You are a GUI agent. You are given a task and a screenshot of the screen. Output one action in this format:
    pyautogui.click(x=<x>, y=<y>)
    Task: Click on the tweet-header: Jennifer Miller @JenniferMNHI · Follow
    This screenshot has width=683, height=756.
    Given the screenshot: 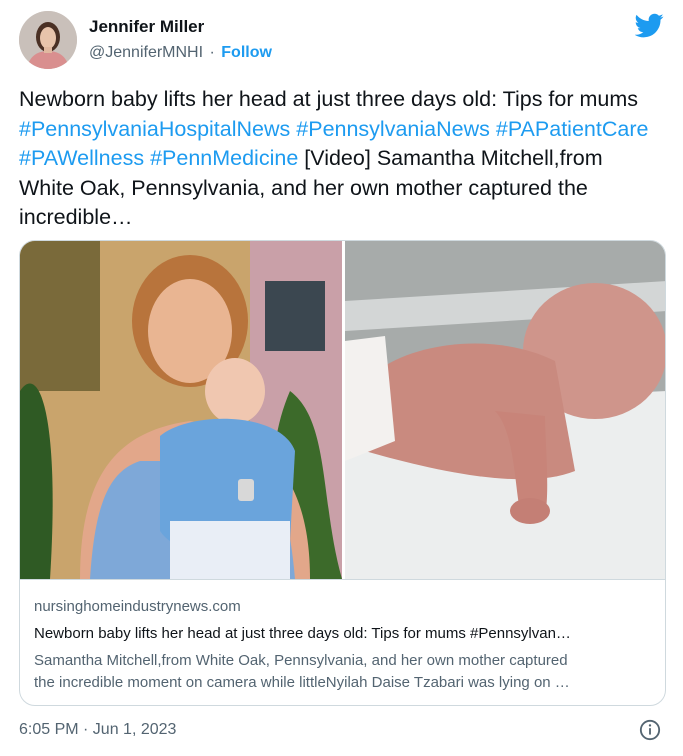 What is the action you would take?
    pyautogui.click(x=341, y=41)
    